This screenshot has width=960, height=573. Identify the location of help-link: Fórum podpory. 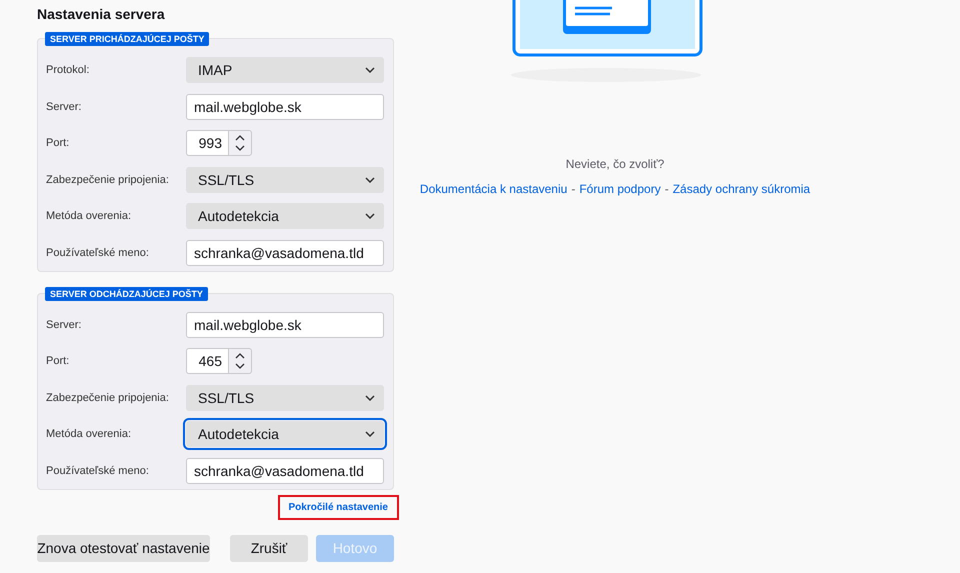
(620, 189).